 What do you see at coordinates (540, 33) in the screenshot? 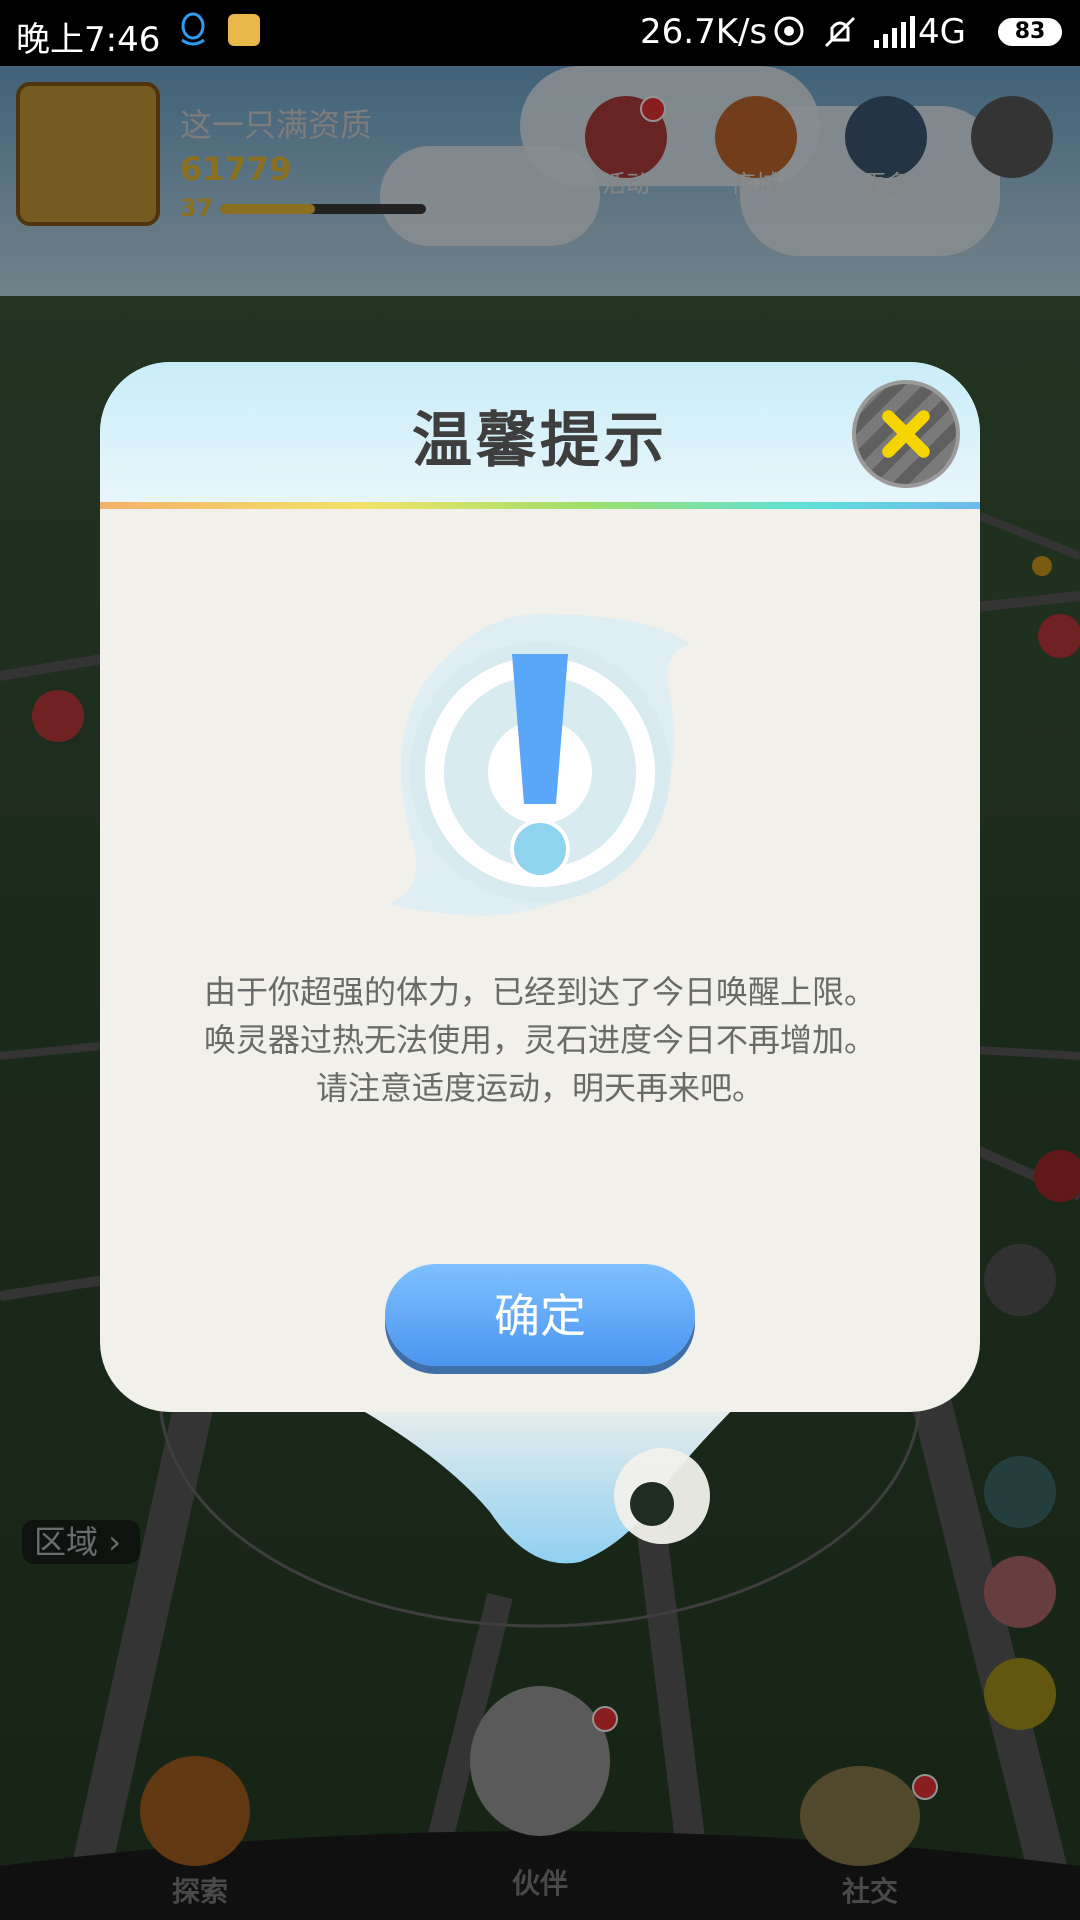
I see `status-bar: 晚上7:46 26.7K/s 4G 83` at bounding box center [540, 33].